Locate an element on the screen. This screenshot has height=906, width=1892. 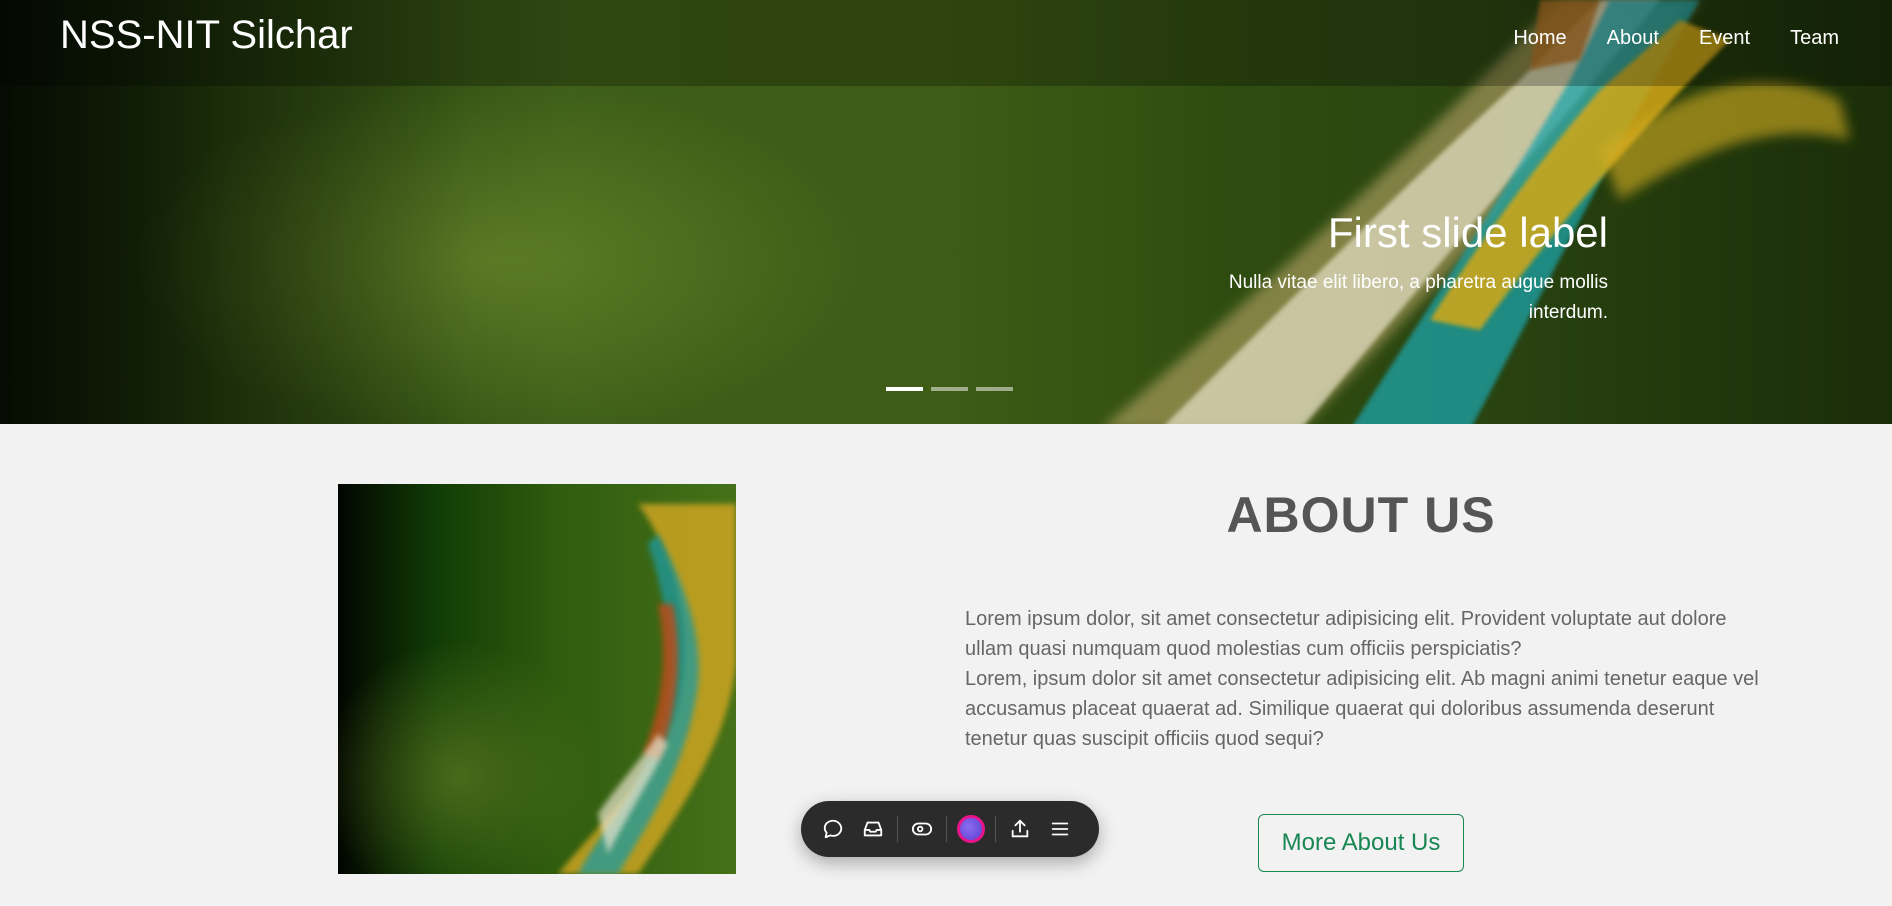
about-image is located at coordinates (537, 679).